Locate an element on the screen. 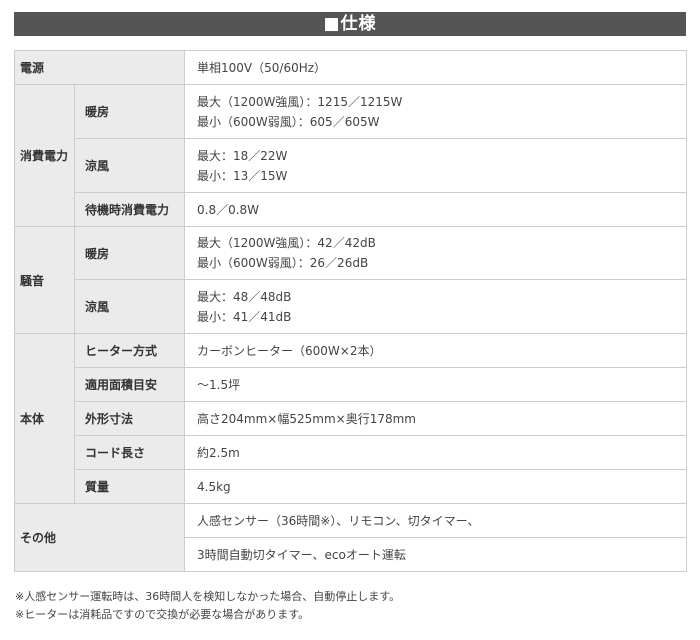  other-value-line2: 3時間自動切タイマー、ecoオート運転 is located at coordinates (436, 554).